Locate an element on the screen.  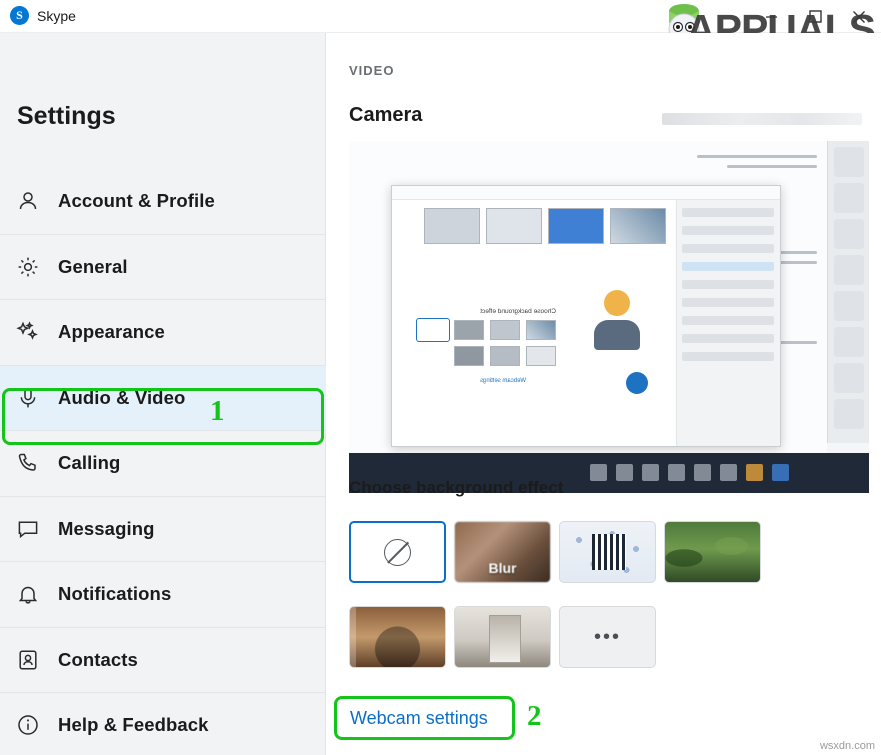
effect-none-option is located at coordinates (397, 552).